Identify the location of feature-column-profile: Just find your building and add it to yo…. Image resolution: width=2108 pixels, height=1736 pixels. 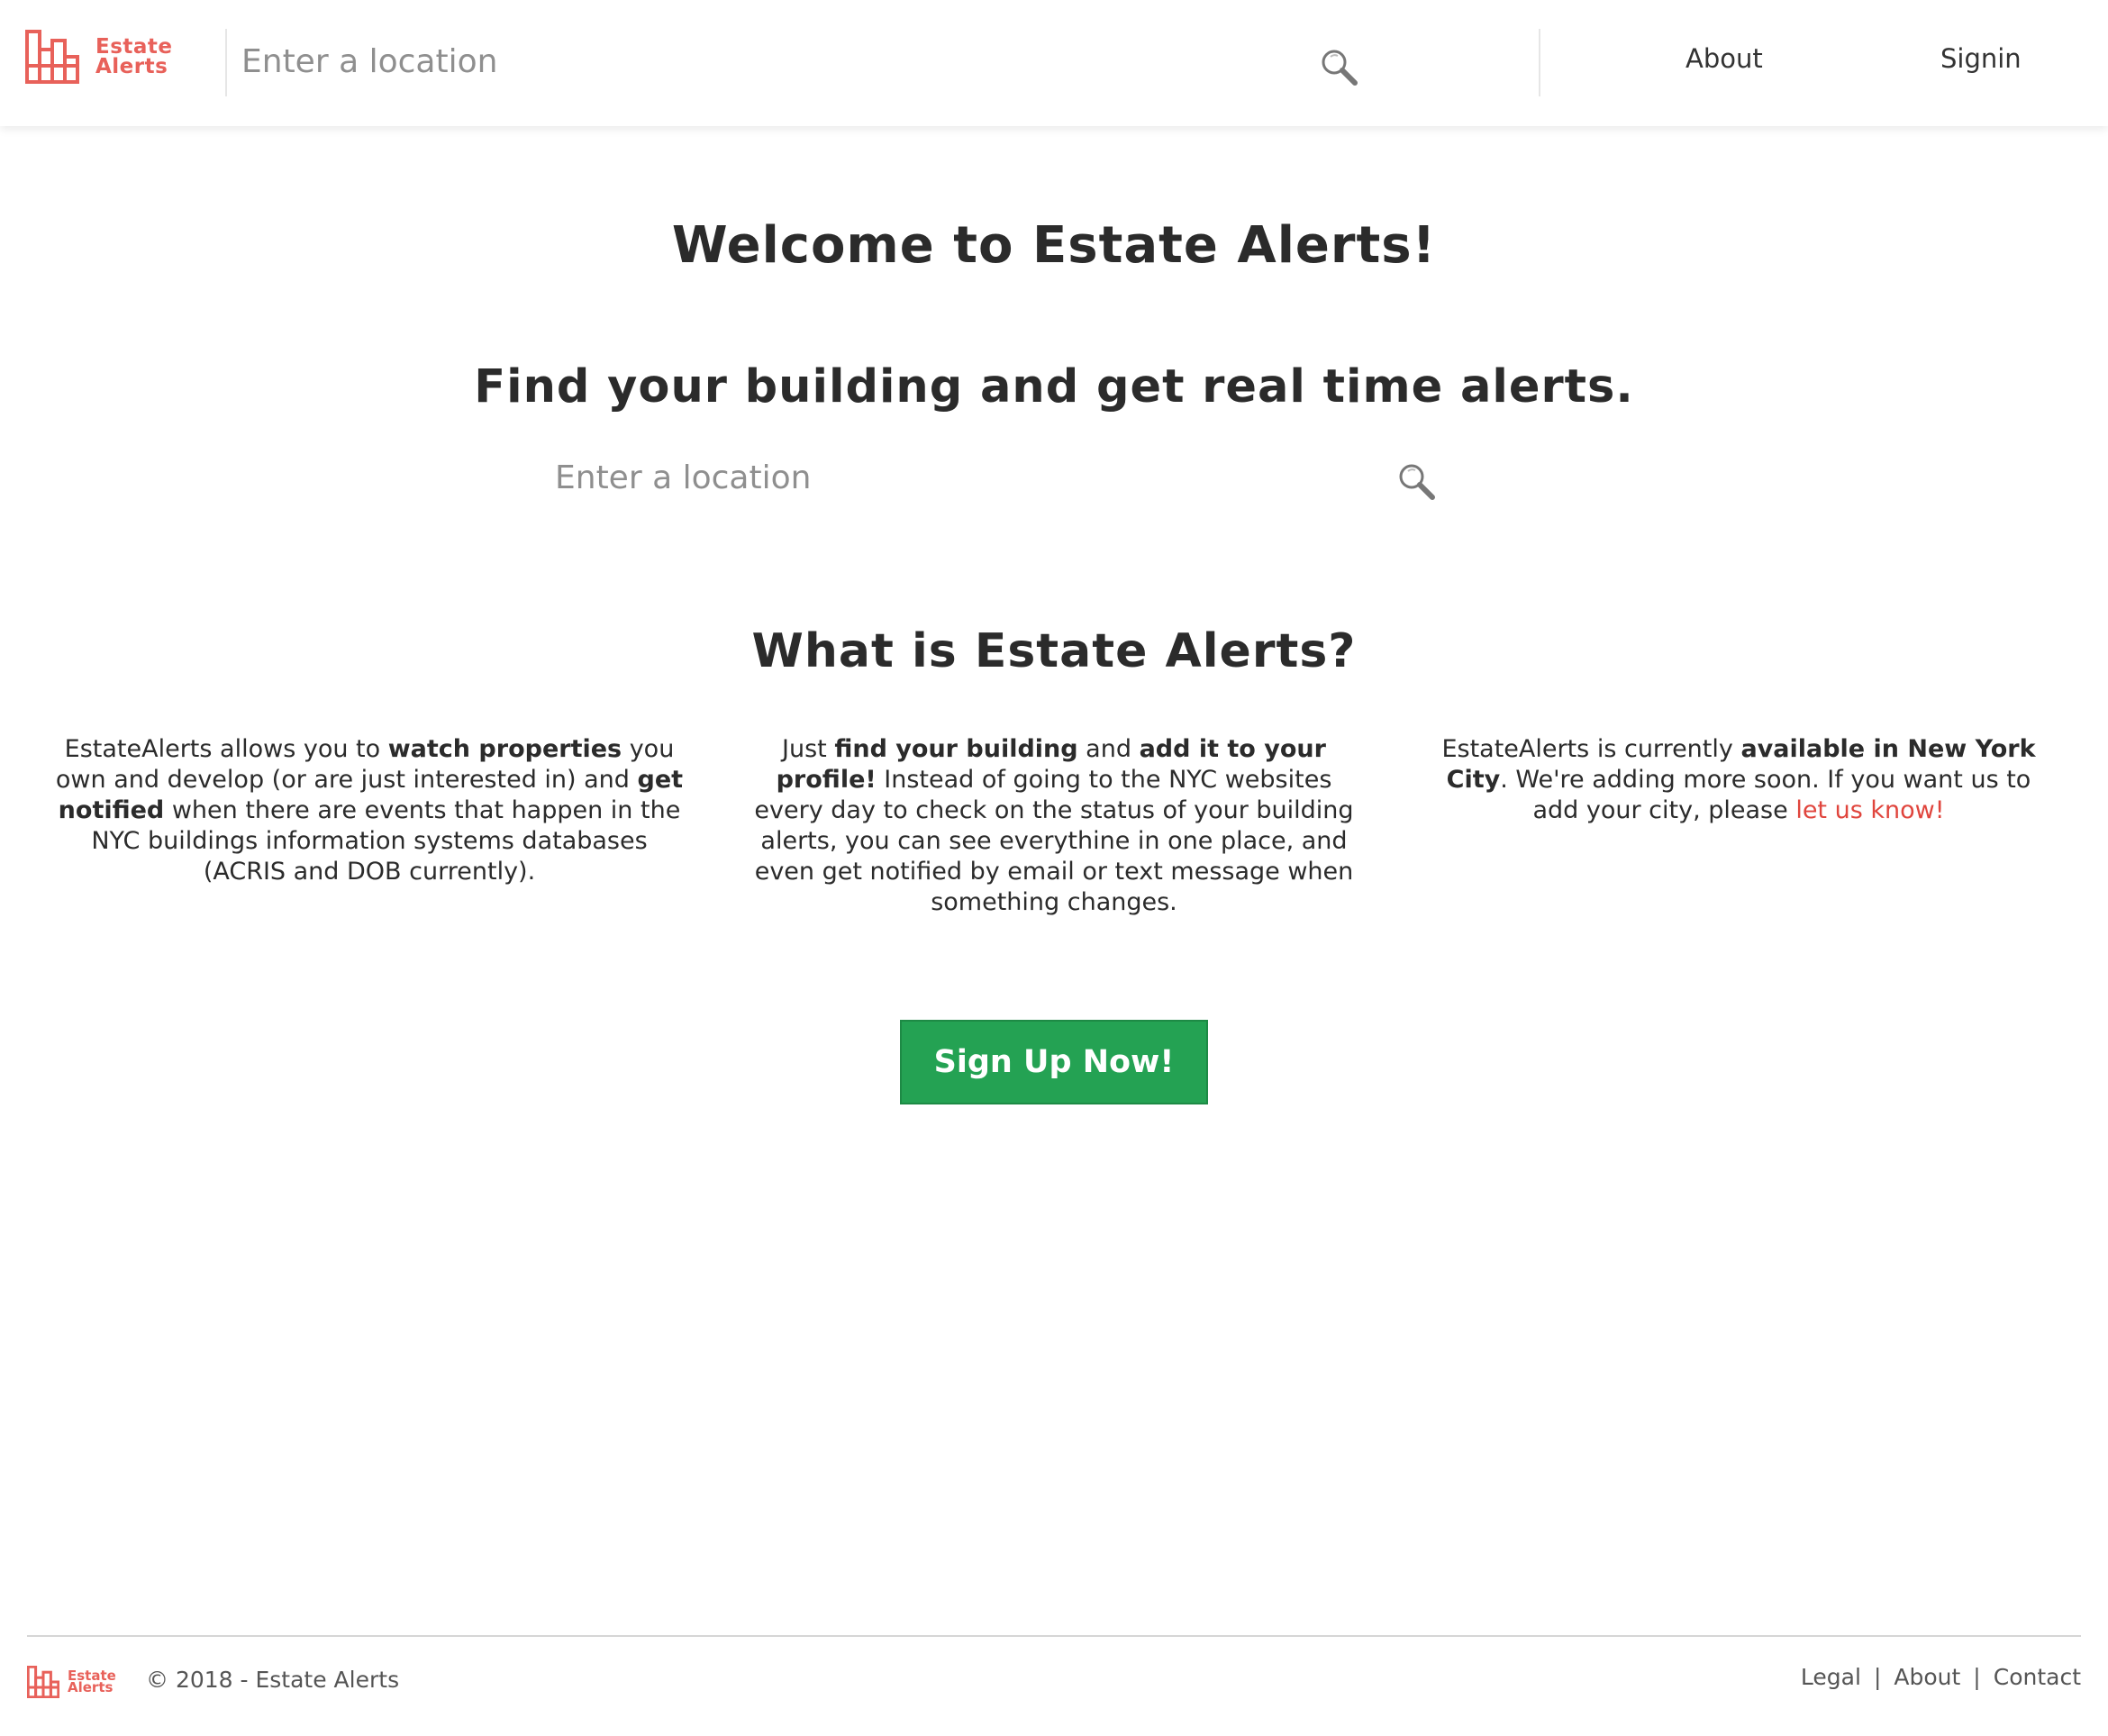
(1054, 826).